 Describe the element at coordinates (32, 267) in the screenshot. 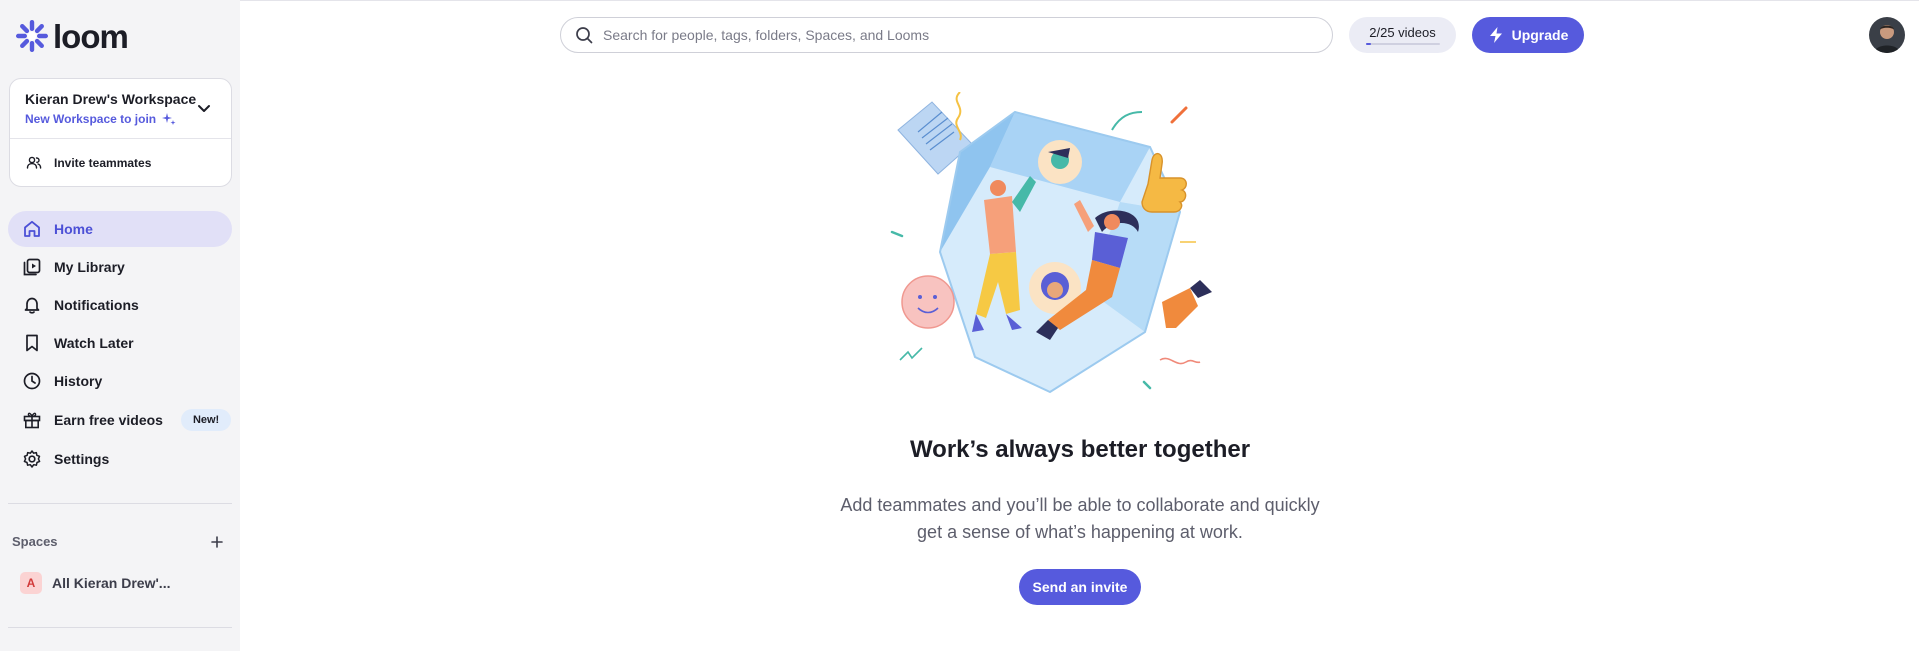

I see `library-icon` at that location.